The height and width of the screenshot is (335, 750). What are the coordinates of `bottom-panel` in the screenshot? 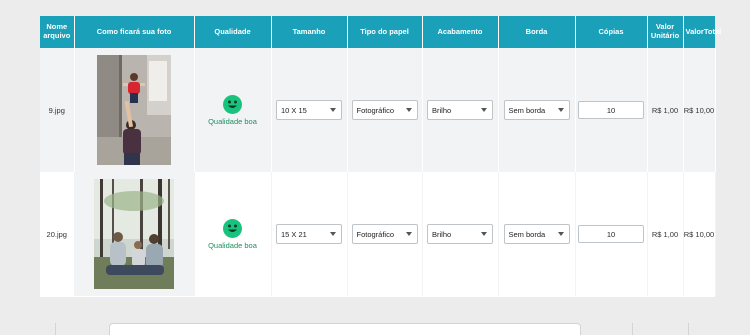 It's located at (345, 329).